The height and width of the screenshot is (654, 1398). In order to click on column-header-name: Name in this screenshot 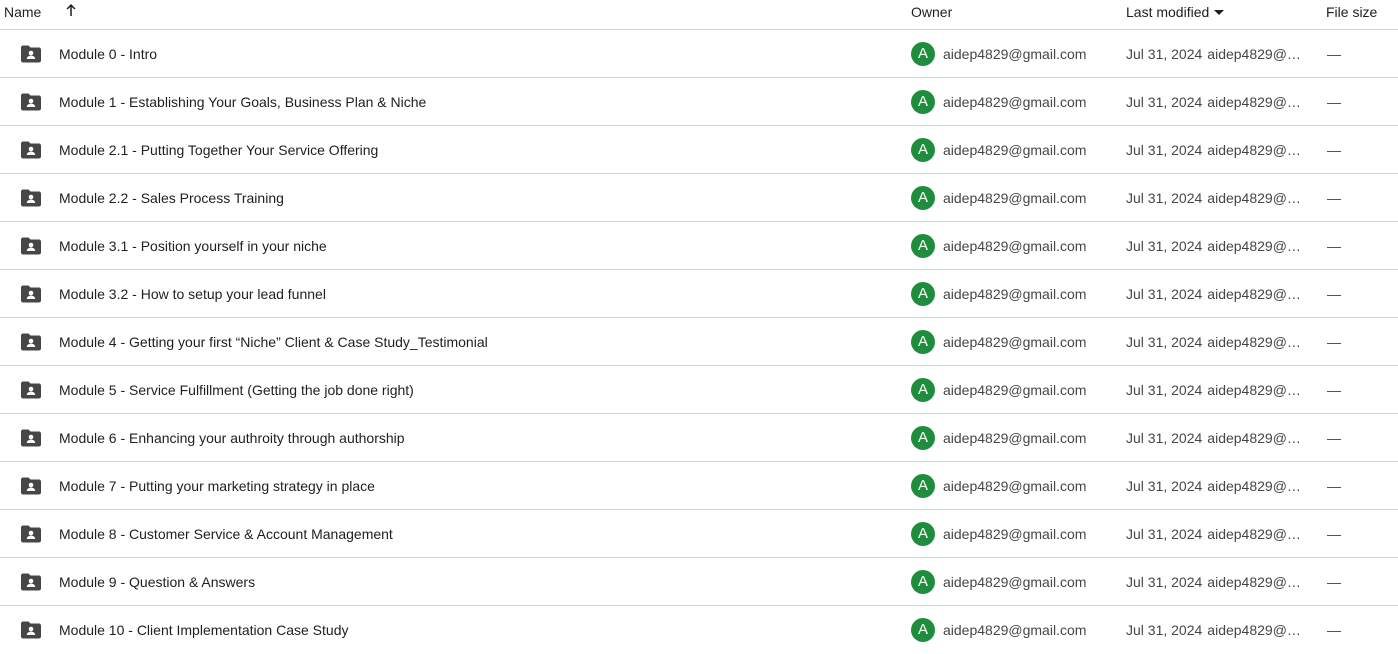, I will do `click(22, 12)`.